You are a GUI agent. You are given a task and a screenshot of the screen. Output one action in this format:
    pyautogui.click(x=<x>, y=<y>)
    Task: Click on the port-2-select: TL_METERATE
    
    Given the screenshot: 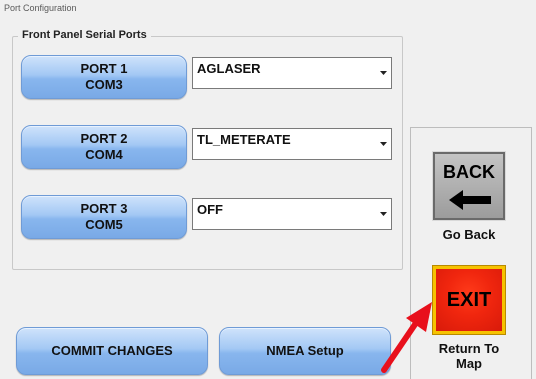 What is the action you would take?
    pyautogui.click(x=292, y=144)
    